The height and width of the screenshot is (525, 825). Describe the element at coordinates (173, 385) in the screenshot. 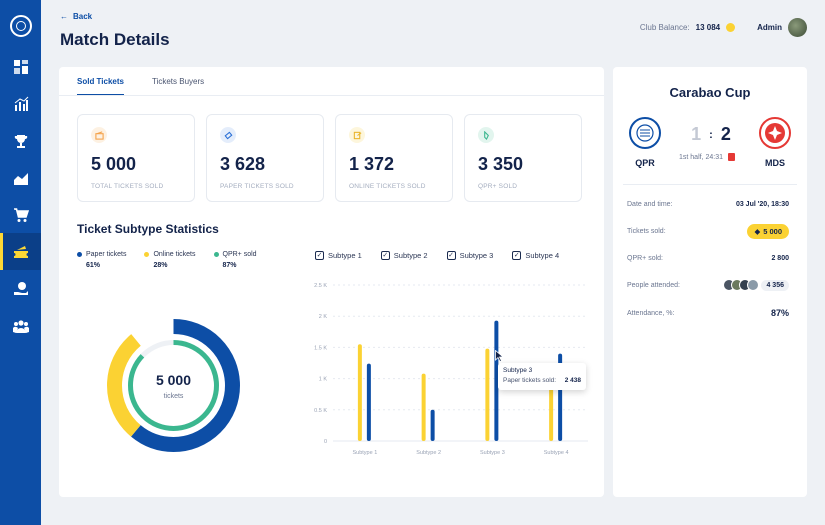

I see `donut-center: 5 000 tickets` at that location.